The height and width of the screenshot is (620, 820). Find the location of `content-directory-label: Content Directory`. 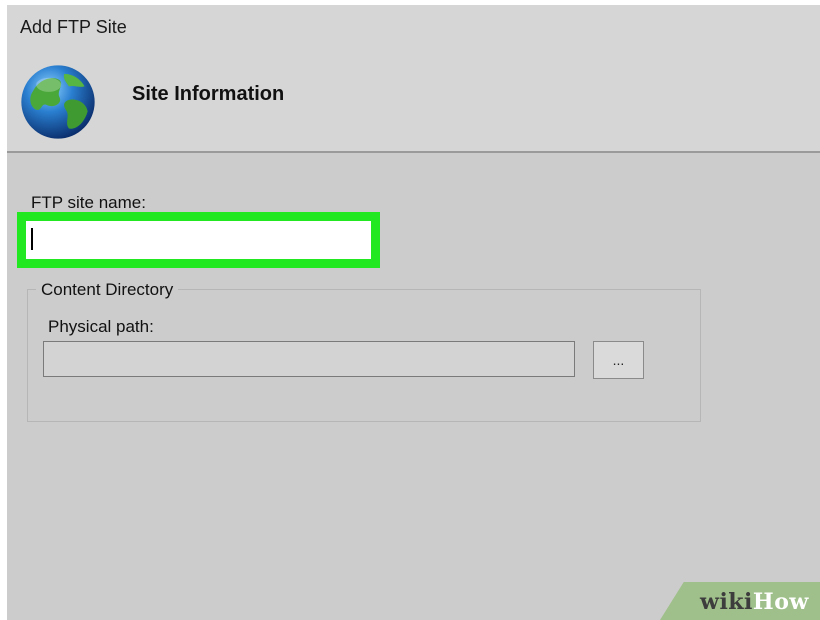

content-directory-label: Content Directory is located at coordinates (107, 290).